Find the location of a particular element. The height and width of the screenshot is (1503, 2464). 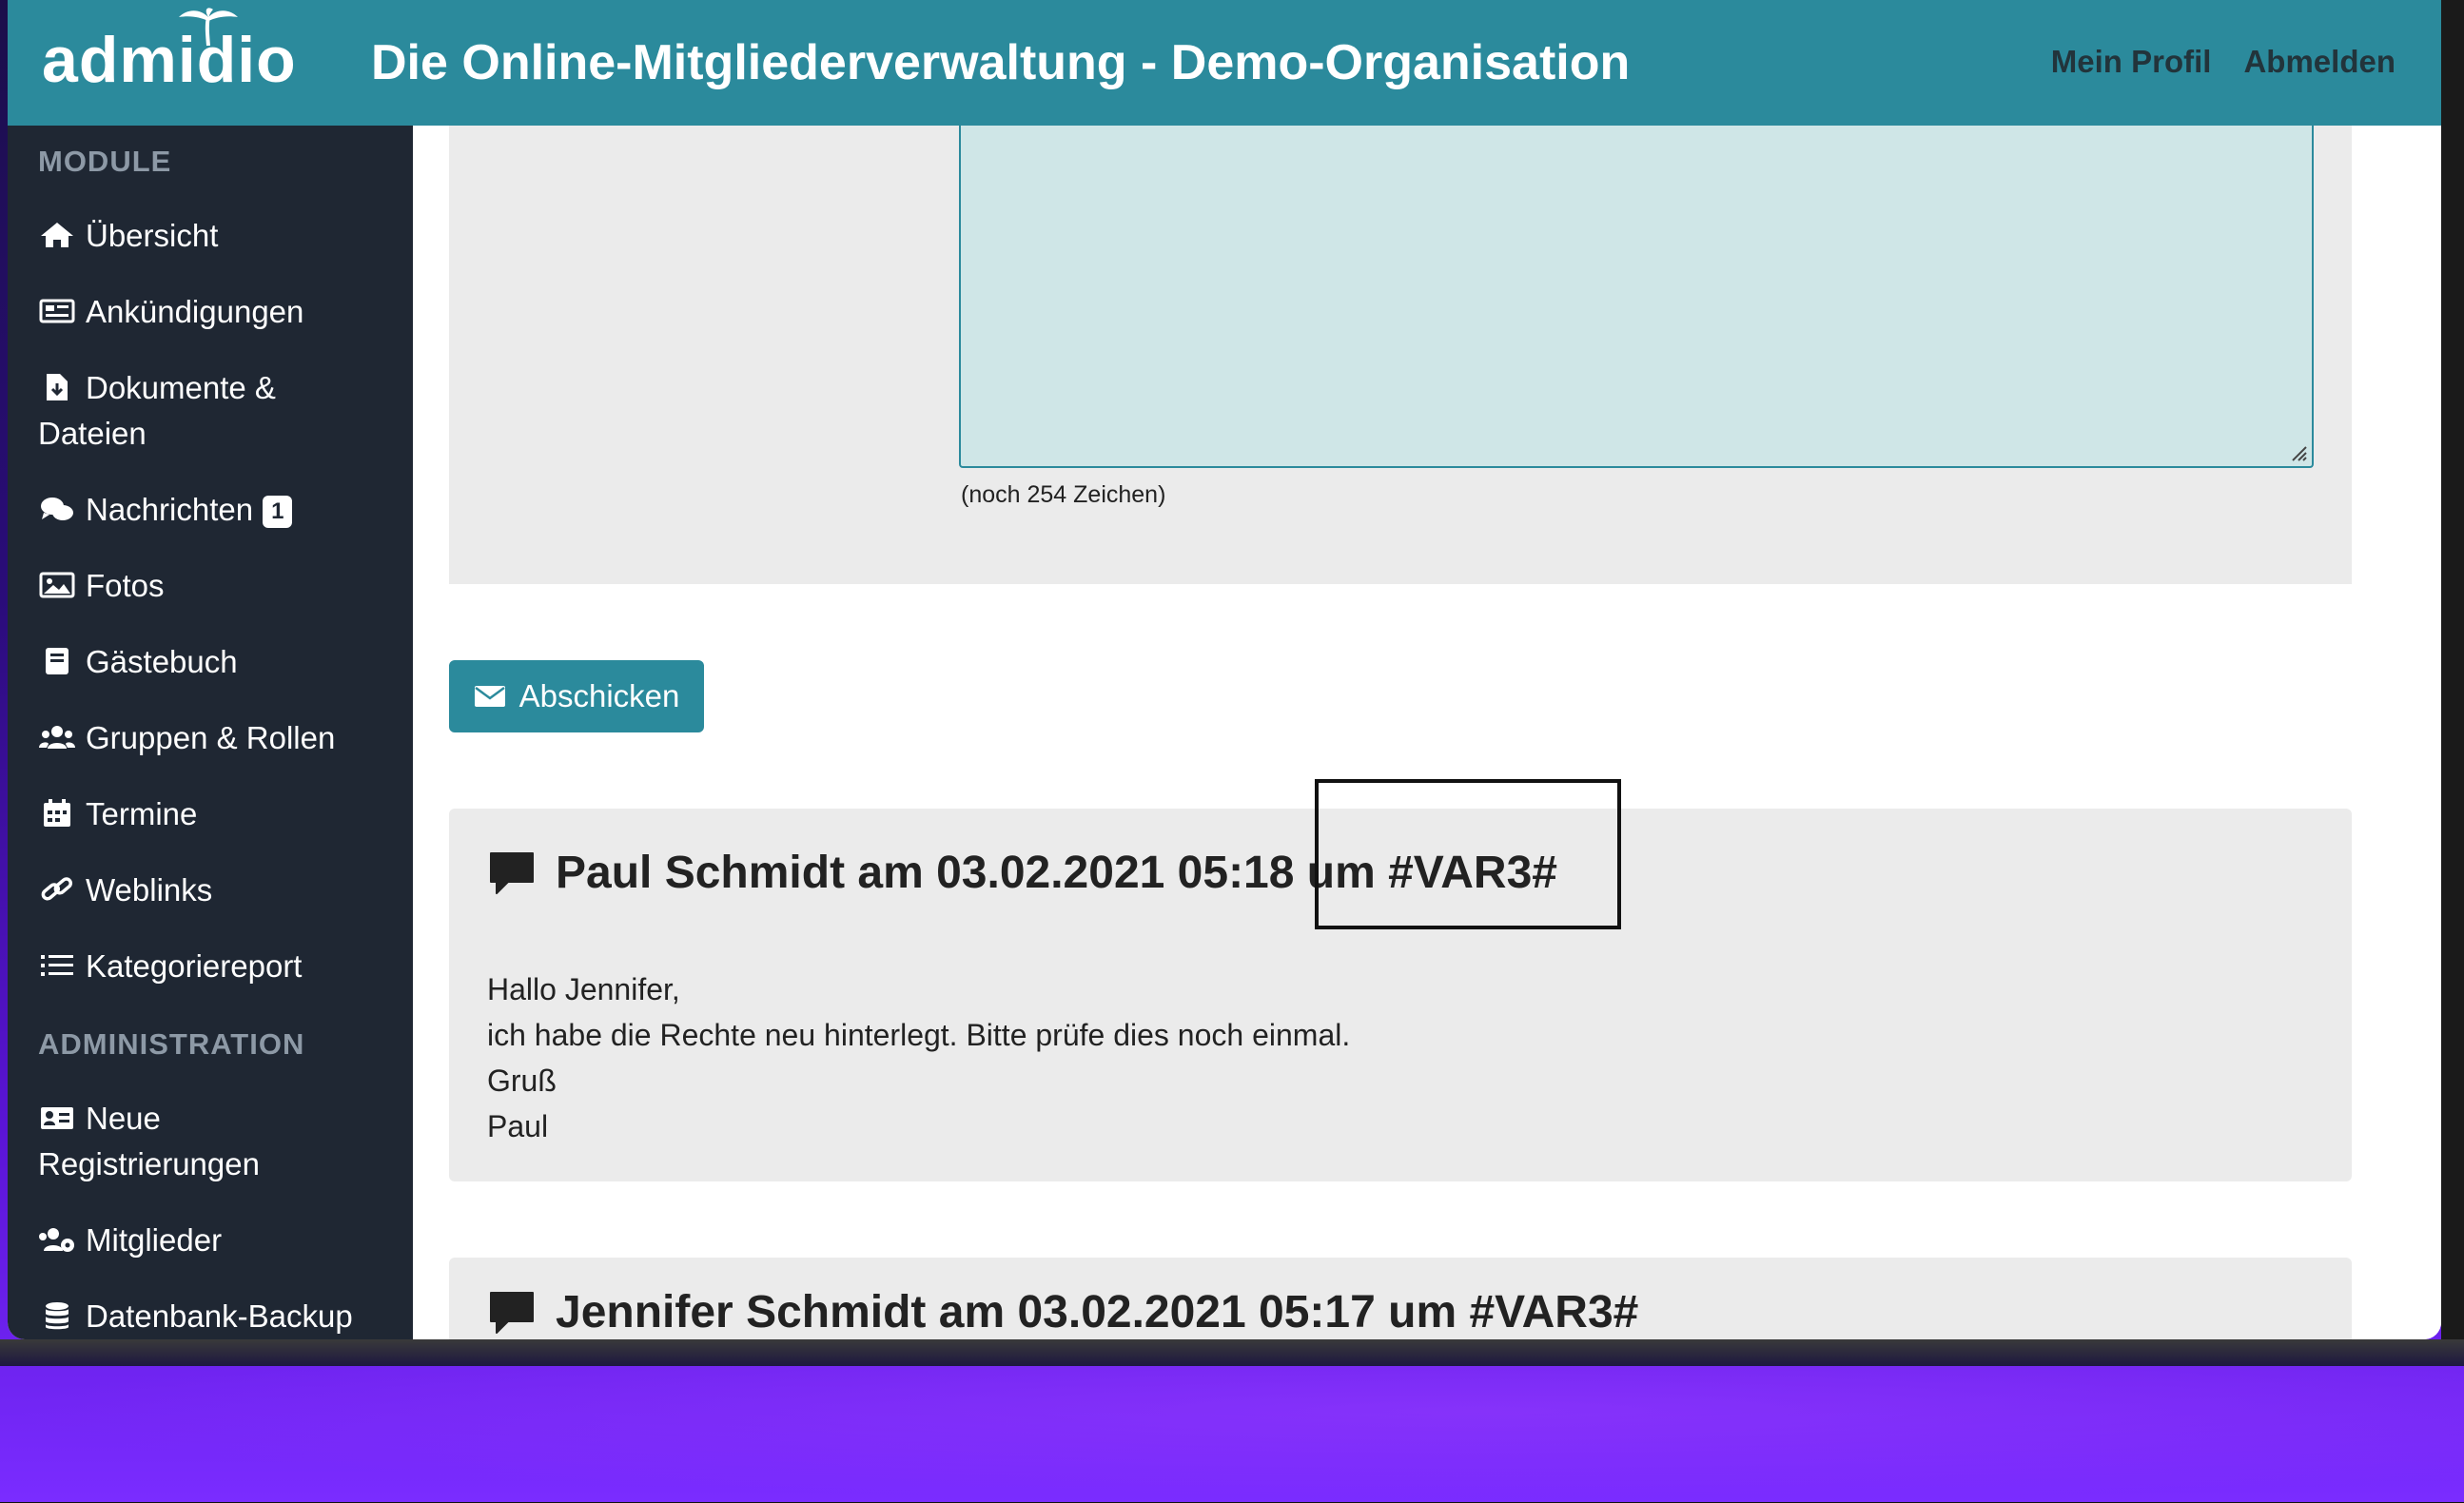

send-button-label: Abschicken is located at coordinates (599, 695).